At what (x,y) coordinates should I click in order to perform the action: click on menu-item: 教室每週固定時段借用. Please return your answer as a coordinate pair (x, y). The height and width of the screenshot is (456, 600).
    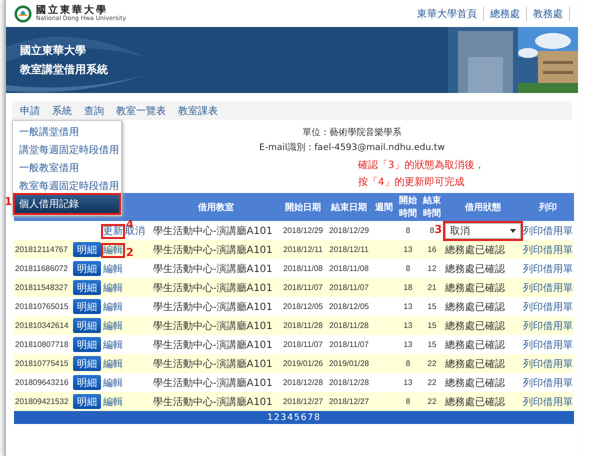
    Looking at the image, I should click on (67, 186).